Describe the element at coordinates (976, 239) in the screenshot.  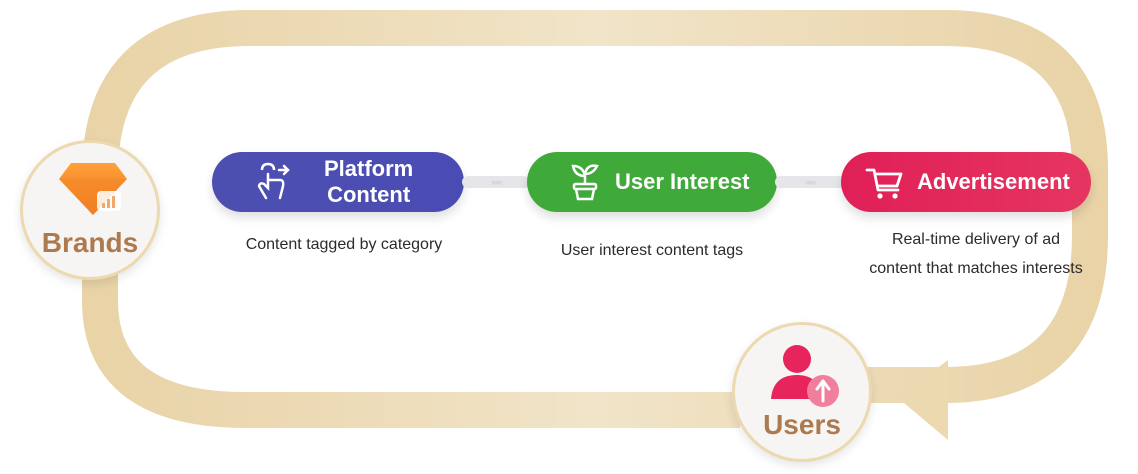
I see `advertisement-description-line1: Real-time delivery of ad` at that location.